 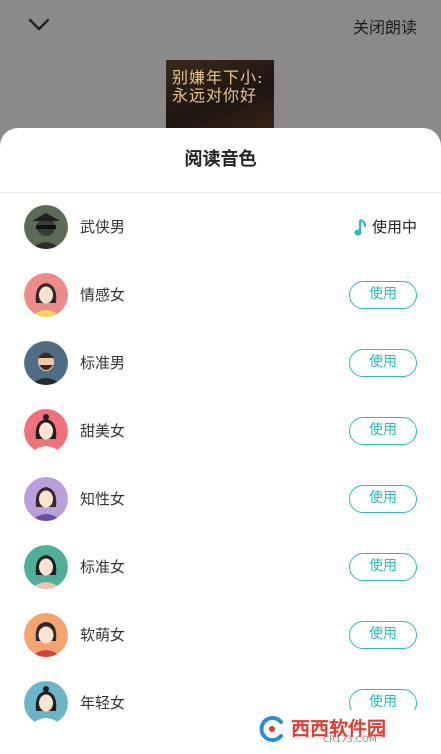 What do you see at coordinates (103, 363) in the screenshot?
I see `voice-name: 标准男` at bounding box center [103, 363].